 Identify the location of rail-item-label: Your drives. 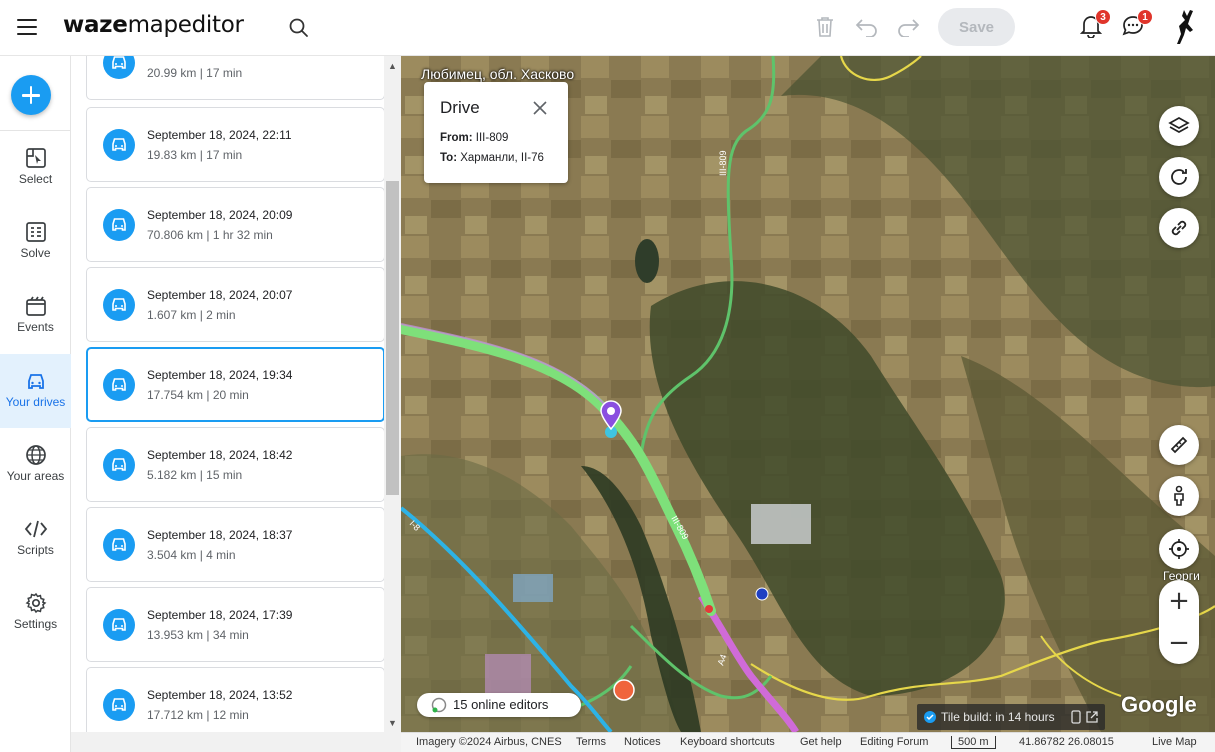
(35, 402).